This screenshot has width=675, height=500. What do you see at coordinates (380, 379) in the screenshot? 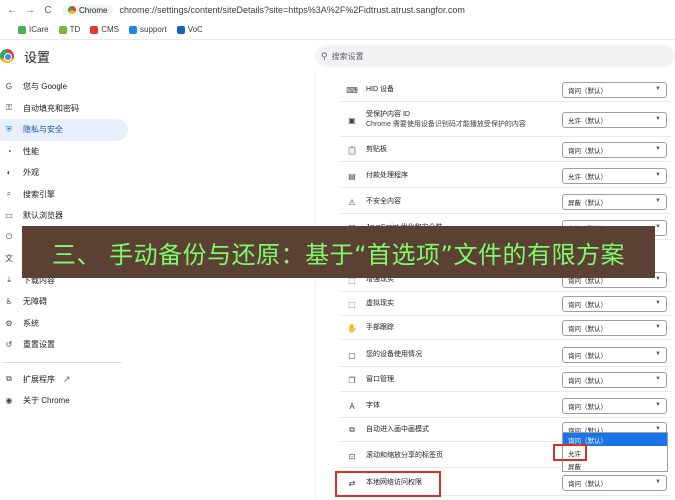
I see `permission-label: 窗口管理` at bounding box center [380, 379].